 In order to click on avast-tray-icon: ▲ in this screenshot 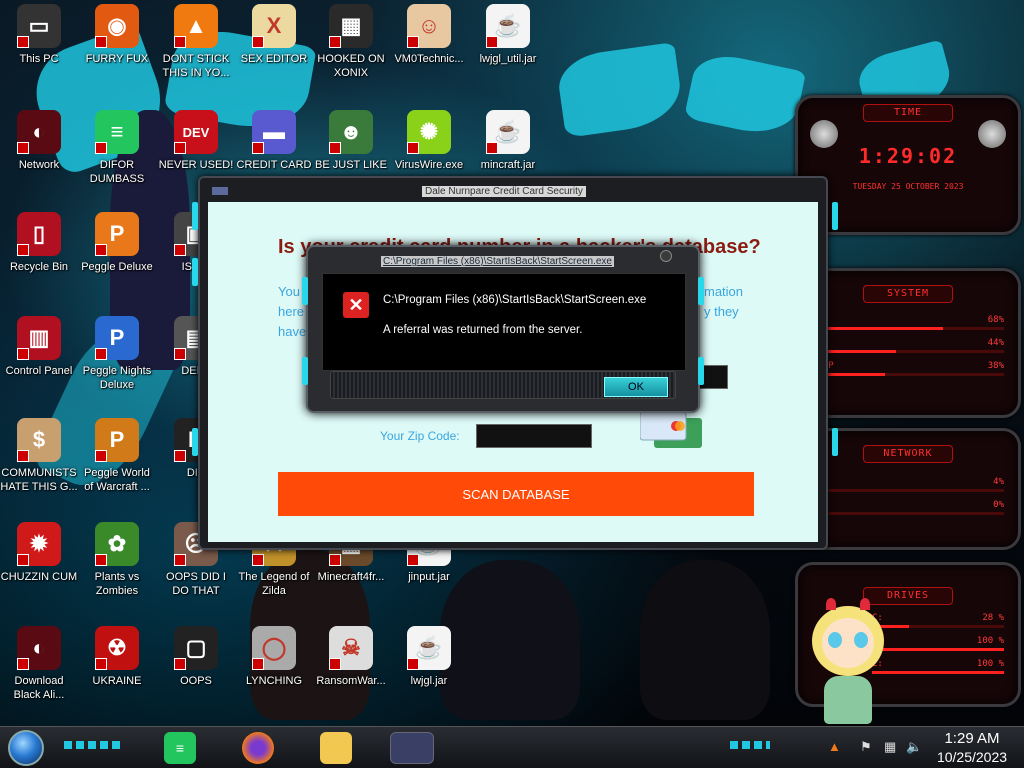, I will do `click(834, 746)`.